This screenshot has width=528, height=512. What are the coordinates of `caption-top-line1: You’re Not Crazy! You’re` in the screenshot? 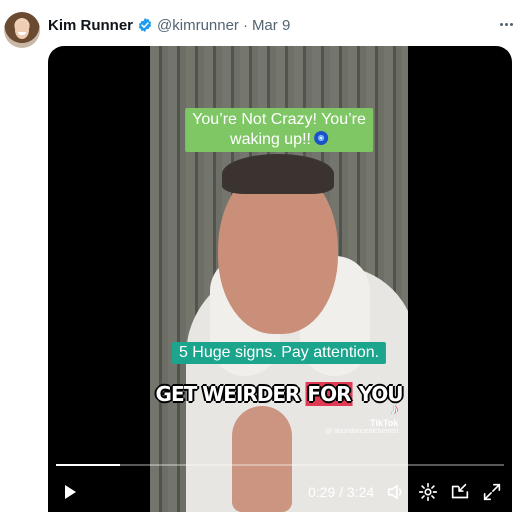 It's located at (279, 119).